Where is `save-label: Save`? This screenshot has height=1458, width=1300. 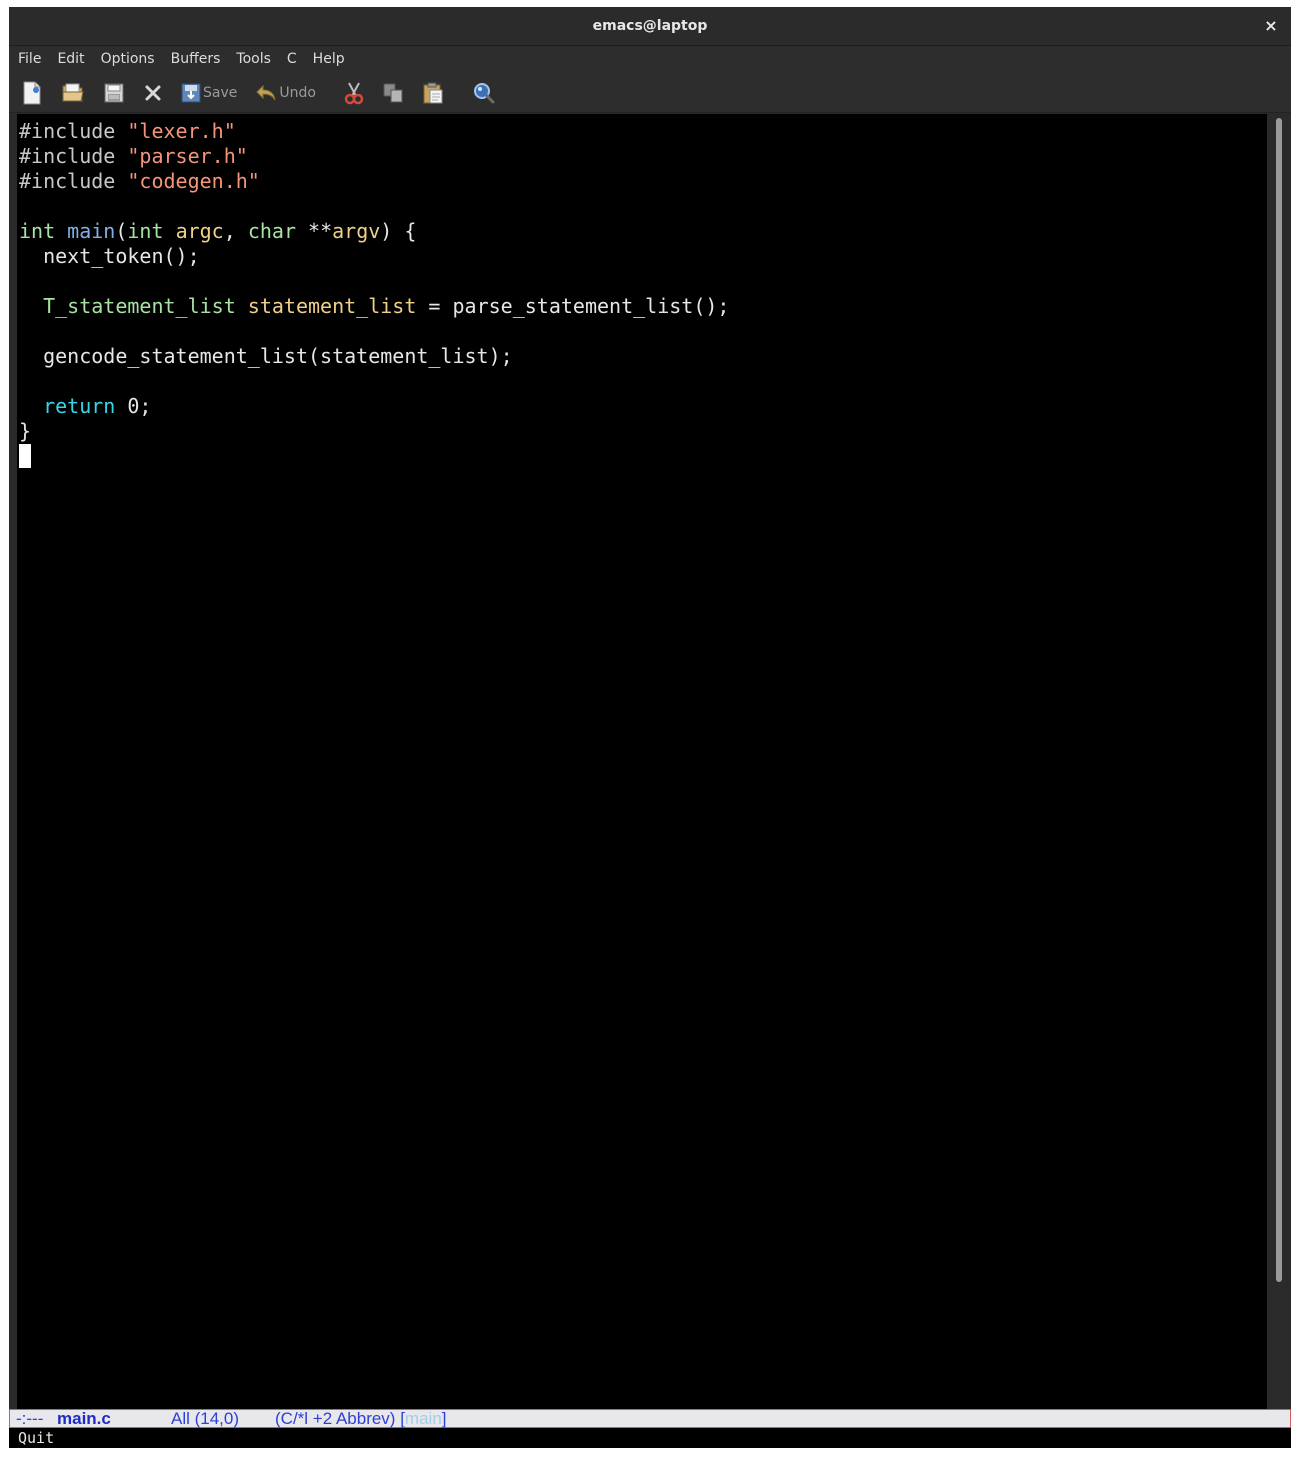 save-label: Save is located at coordinates (220, 92).